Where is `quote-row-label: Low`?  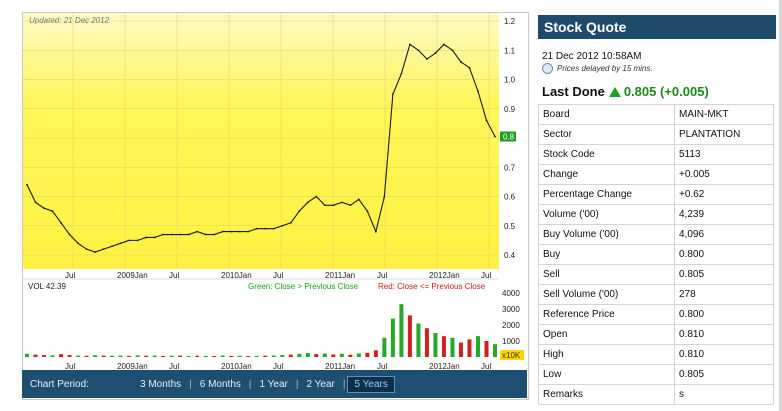
quote-row-label: Low is located at coordinates (606, 374).